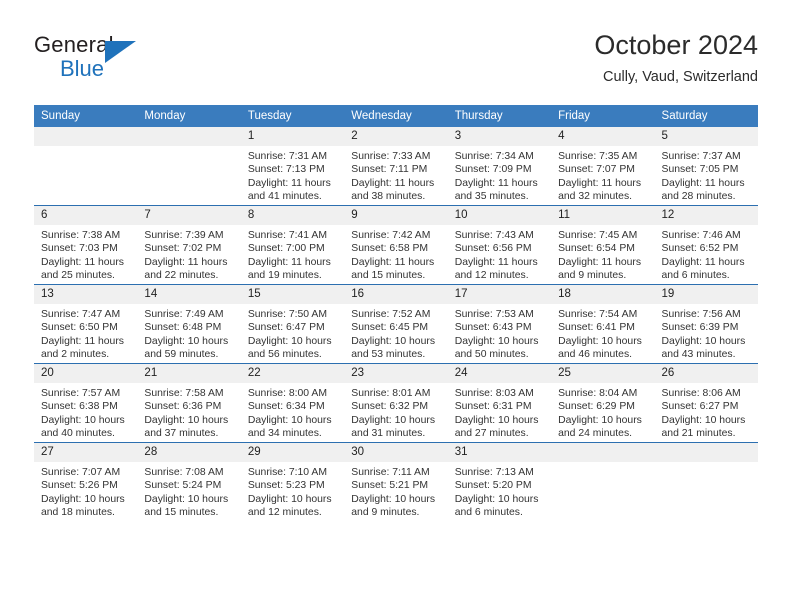 This screenshot has width=792, height=612. I want to click on sunrise-text: Sunrise: 7:57 AM, so click(81, 393).